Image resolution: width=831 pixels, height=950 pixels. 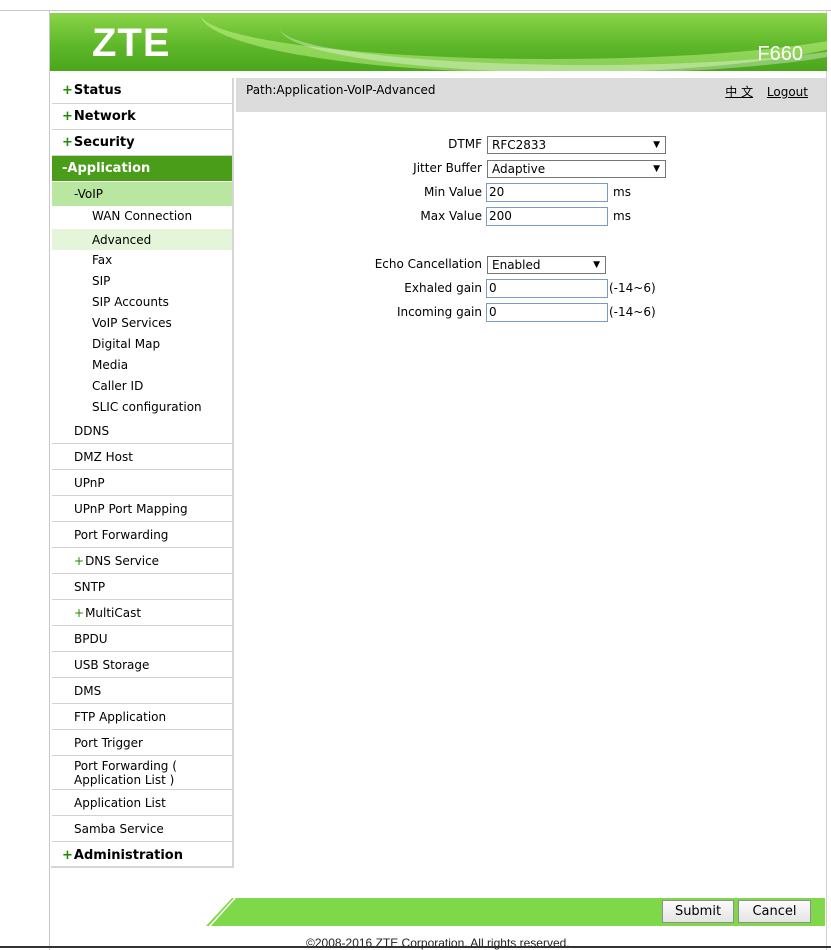 What do you see at coordinates (122, 560) in the screenshot?
I see `nav-dns-service-label: DNS Service` at bounding box center [122, 560].